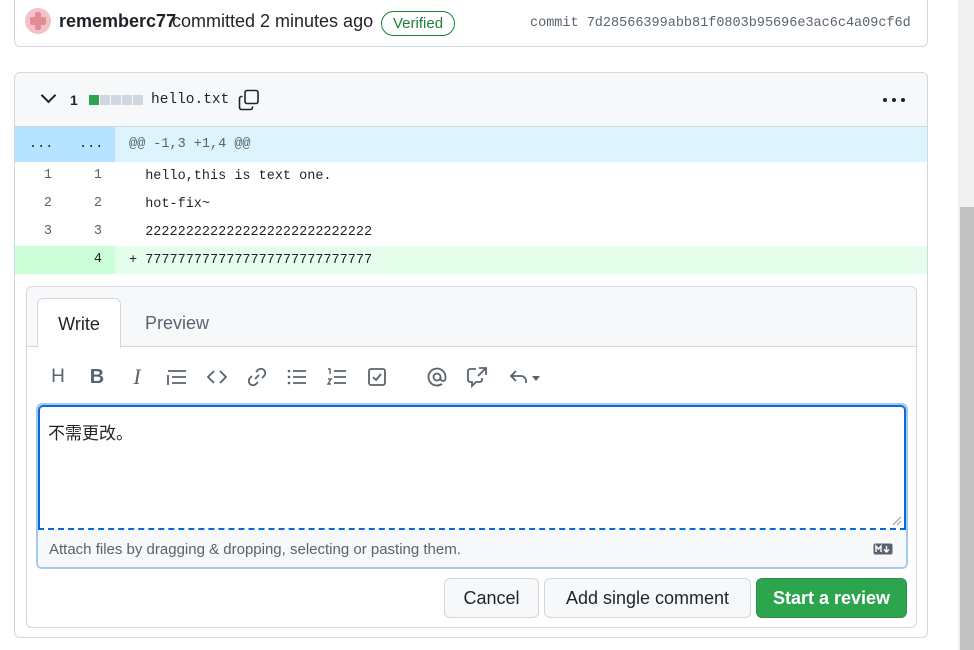 The width and height of the screenshot is (974, 650). What do you see at coordinates (90, 434) in the screenshot?
I see `comment-text: 不需更改。` at bounding box center [90, 434].